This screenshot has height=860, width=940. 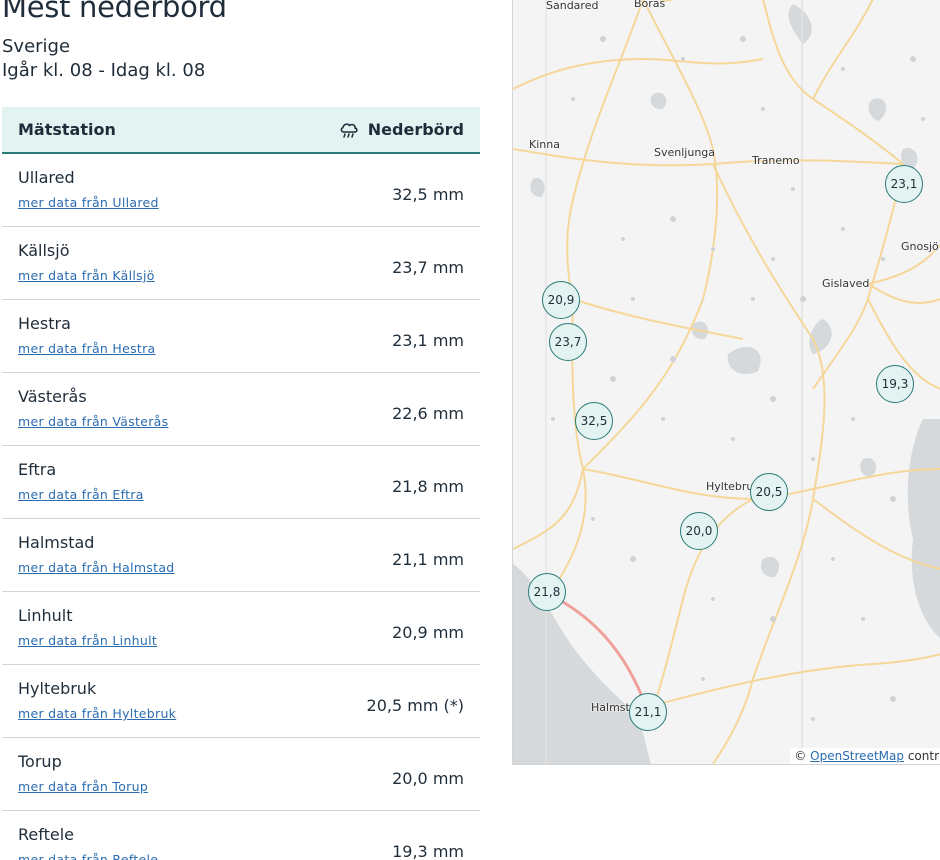 I want to click on column-header-precipitation: Nederbörd, so click(x=401, y=129).